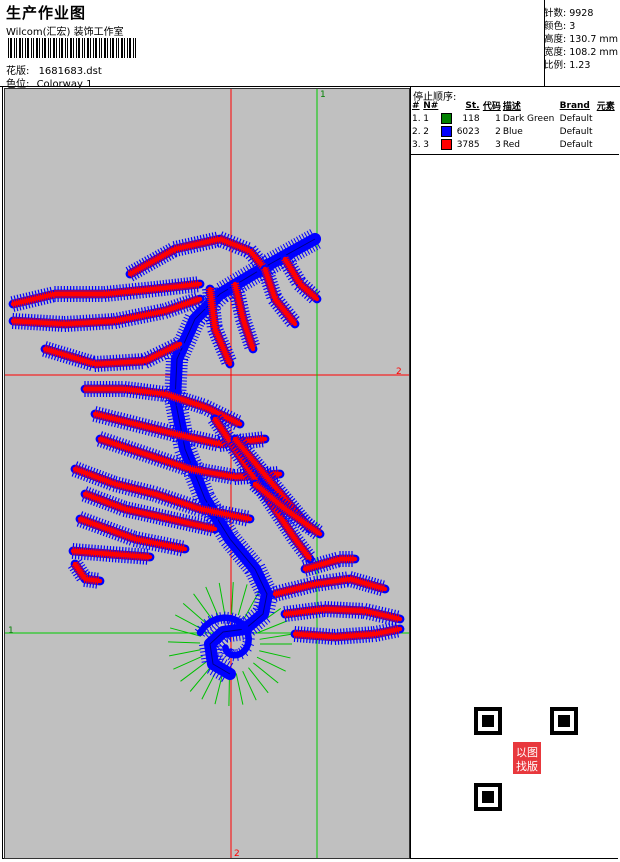  I want to click on cell-idx: 2., so click(416, 131).